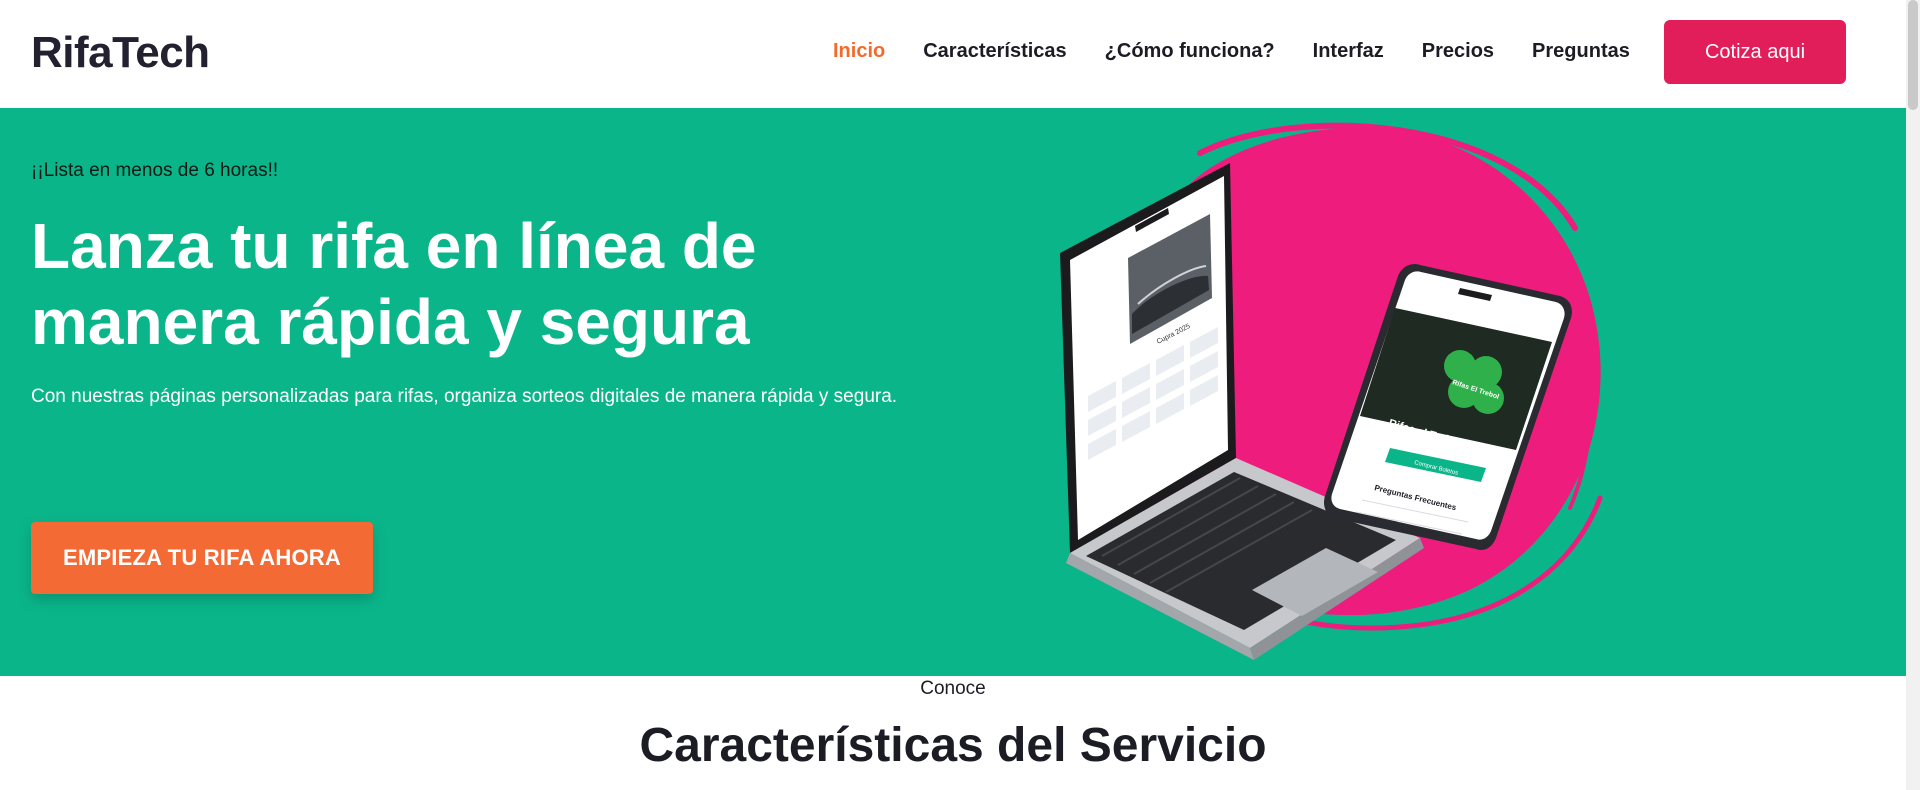  Describe the element at coordinates (1458, 51) in the screenshot. I see `nav-item-precios: Precios` at that location.